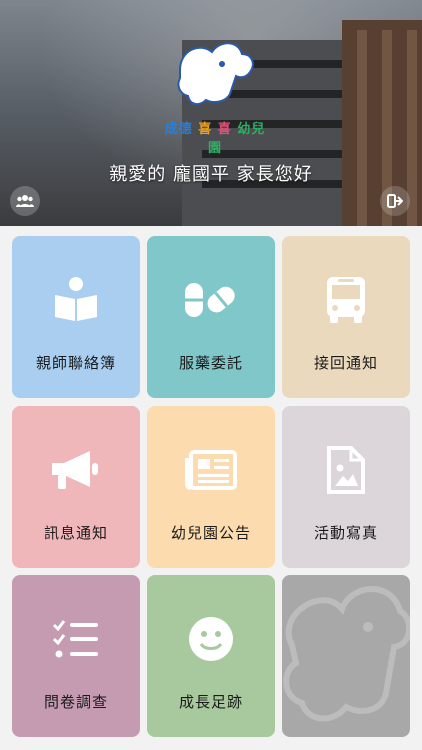 The height and width of the screenshot is (750, 422). Describe the element at coordinates (211, 470) in the screenshot. I see `newspaper-icon` at that location.